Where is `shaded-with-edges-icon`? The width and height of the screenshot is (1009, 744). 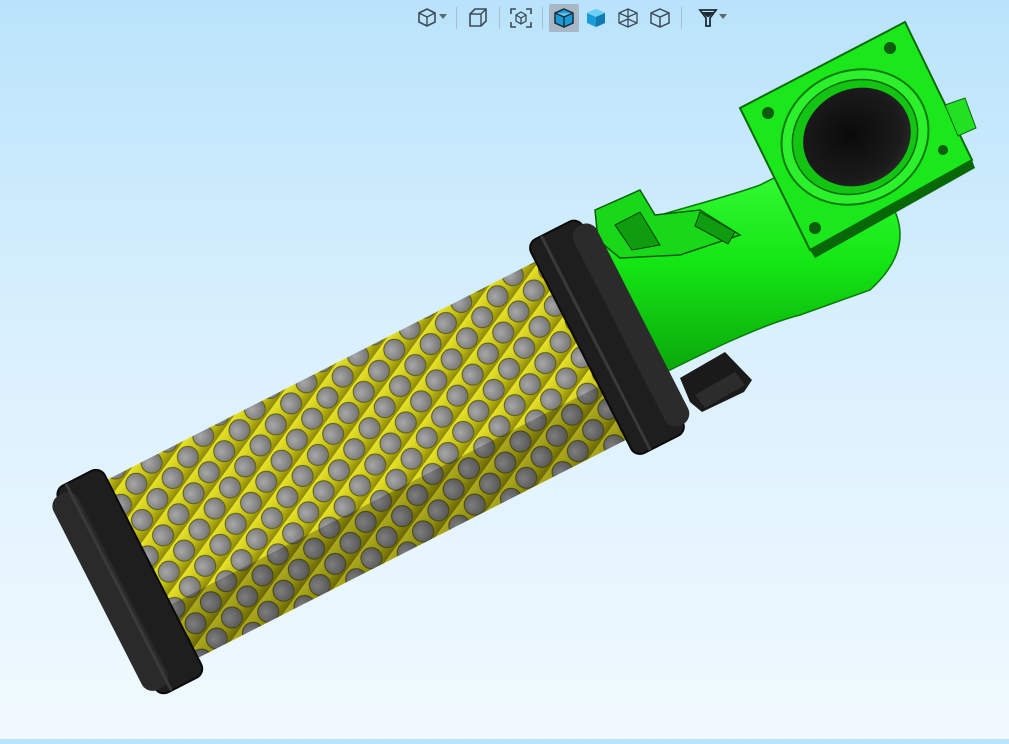 shaded-with-edges-icon is located at coordinates (564, 18).